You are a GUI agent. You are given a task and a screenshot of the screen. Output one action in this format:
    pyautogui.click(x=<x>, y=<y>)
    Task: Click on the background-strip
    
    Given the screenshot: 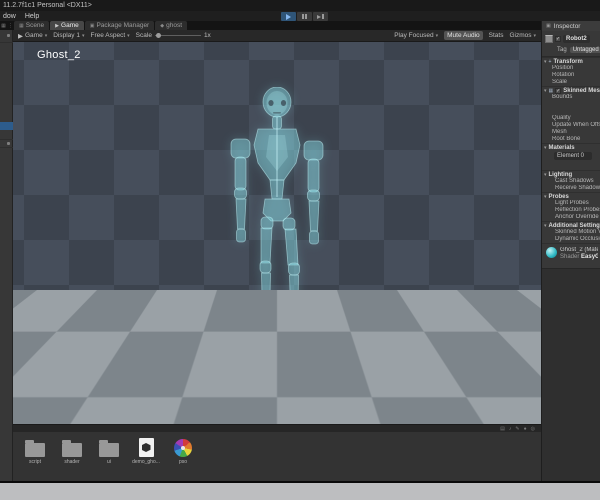 What is the action you would take?
    pyautogui.click(x=300, y=491)
    